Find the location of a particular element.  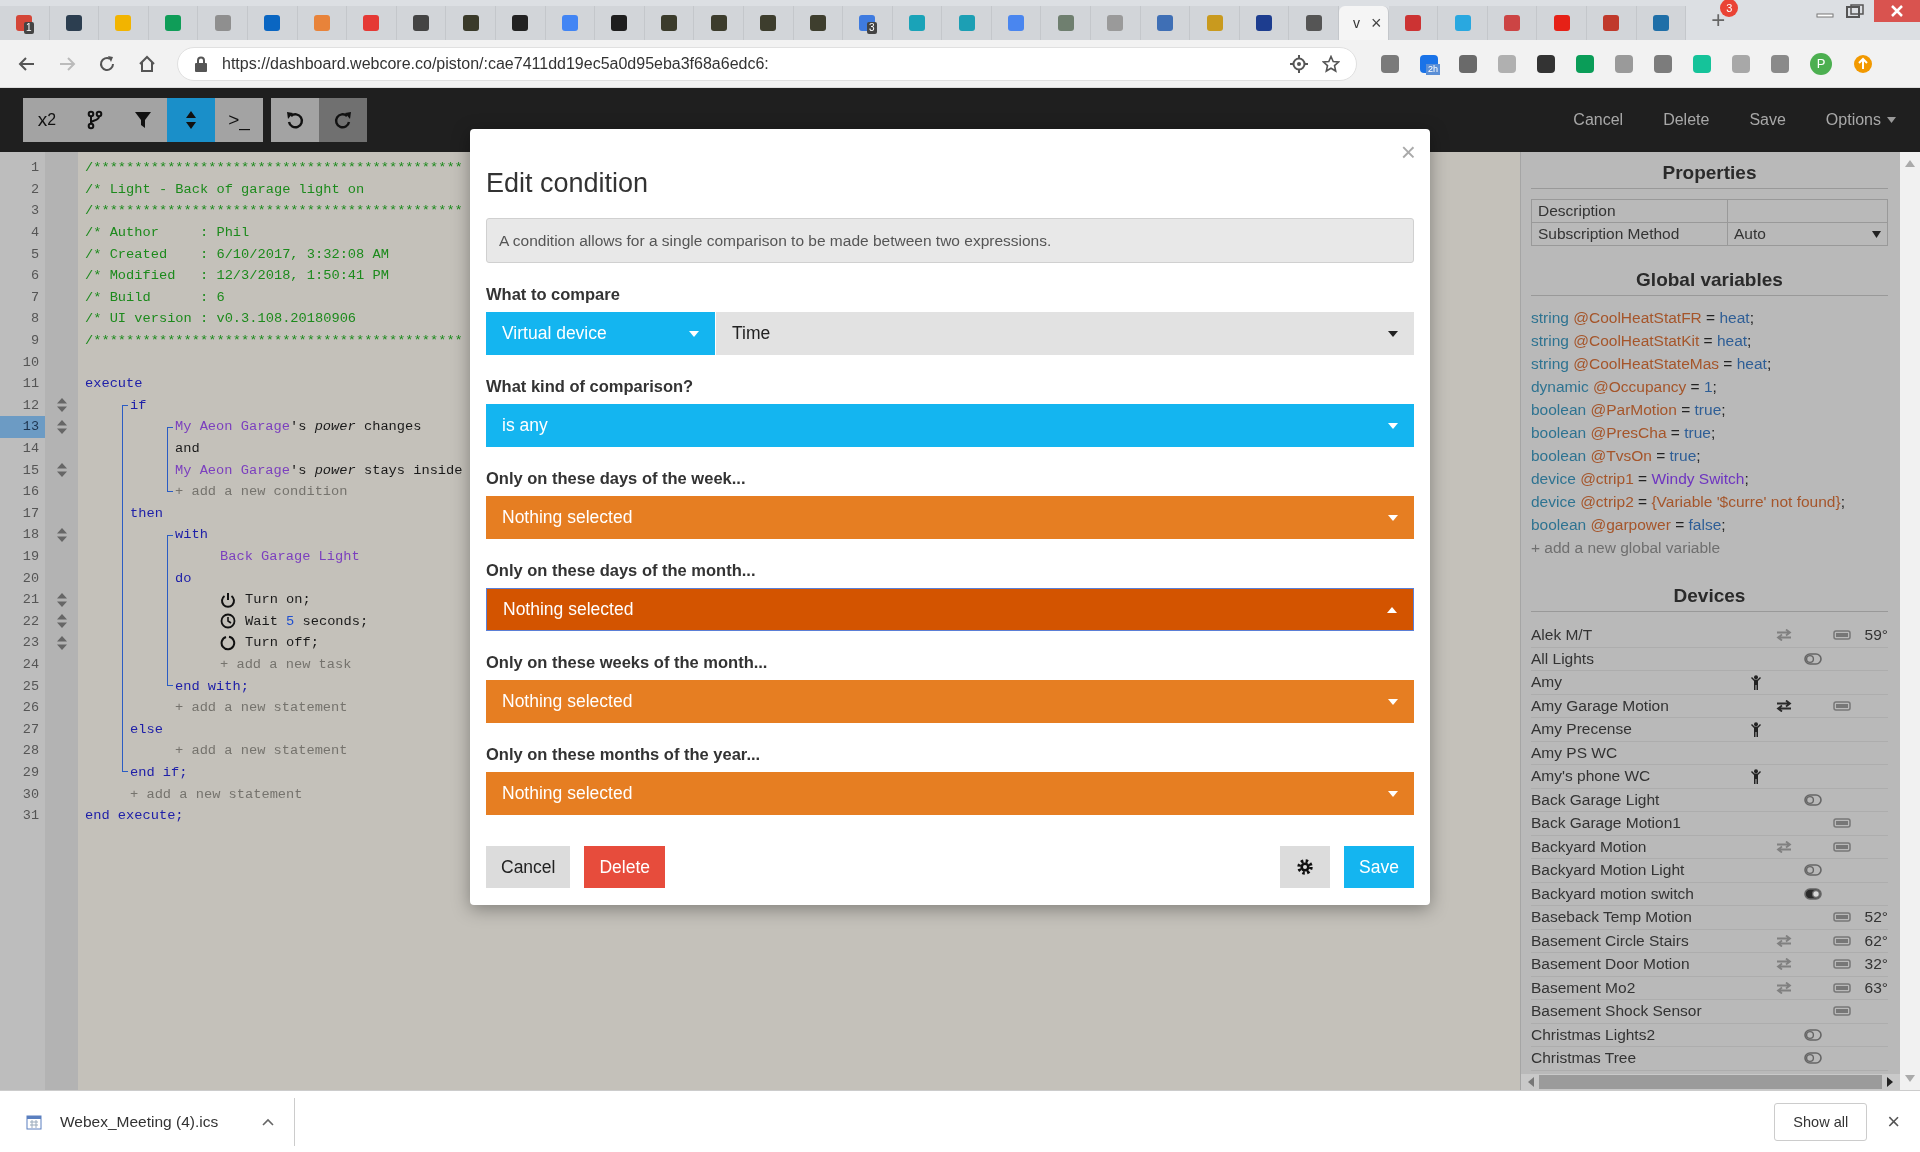

variable-declaration: string @CoolHeatStatFR = heat; is located at coordinates (1709, 317).